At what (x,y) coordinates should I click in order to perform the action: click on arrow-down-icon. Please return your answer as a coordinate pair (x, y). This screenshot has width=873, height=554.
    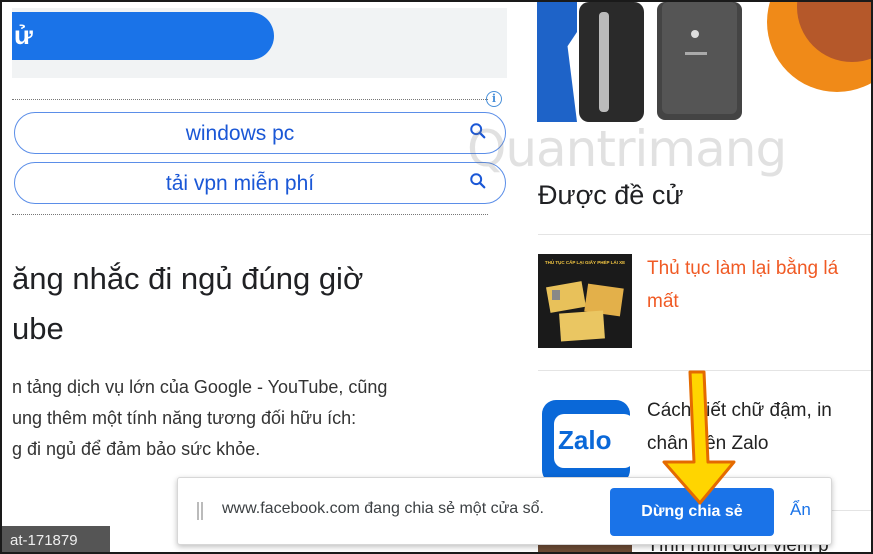
    Looking at the image, I should click on (699, 437).